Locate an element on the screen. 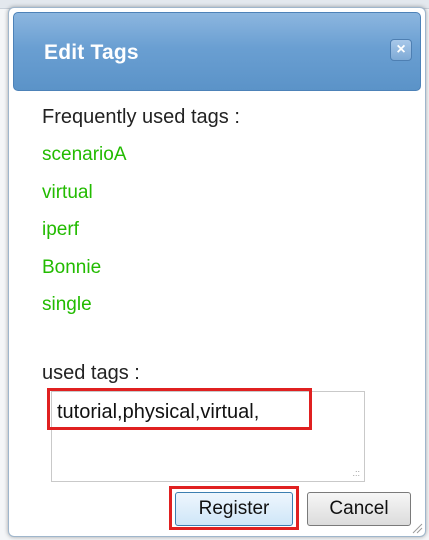 Image resolution: width=429 pixels, height=540 pixels. close-icon: × is located at coordinates (401, 49).